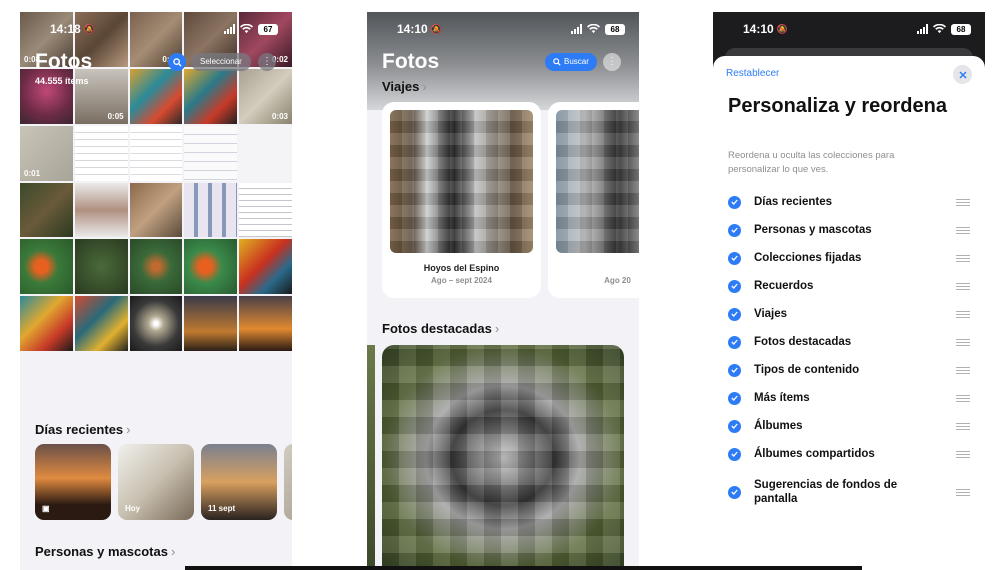 The height and width of the screenshot is (570, 992). What do you see at coordinates (849, 492) in the screenshot?
I see `collection-row: Sugerencias de fondos de pantalla` at bounding box center [849, 492].